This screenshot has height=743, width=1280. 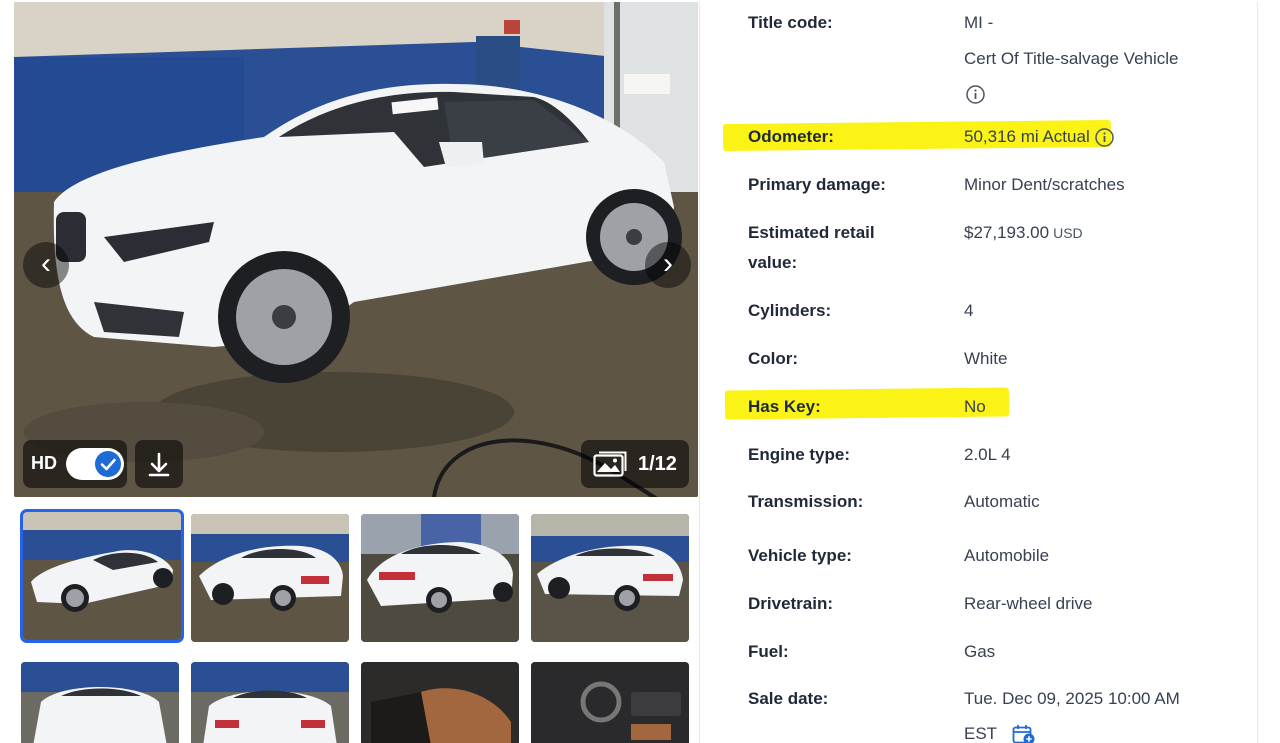 I want to click on detail-value: $27,193.00 USD, so click(x=1023, y=233).